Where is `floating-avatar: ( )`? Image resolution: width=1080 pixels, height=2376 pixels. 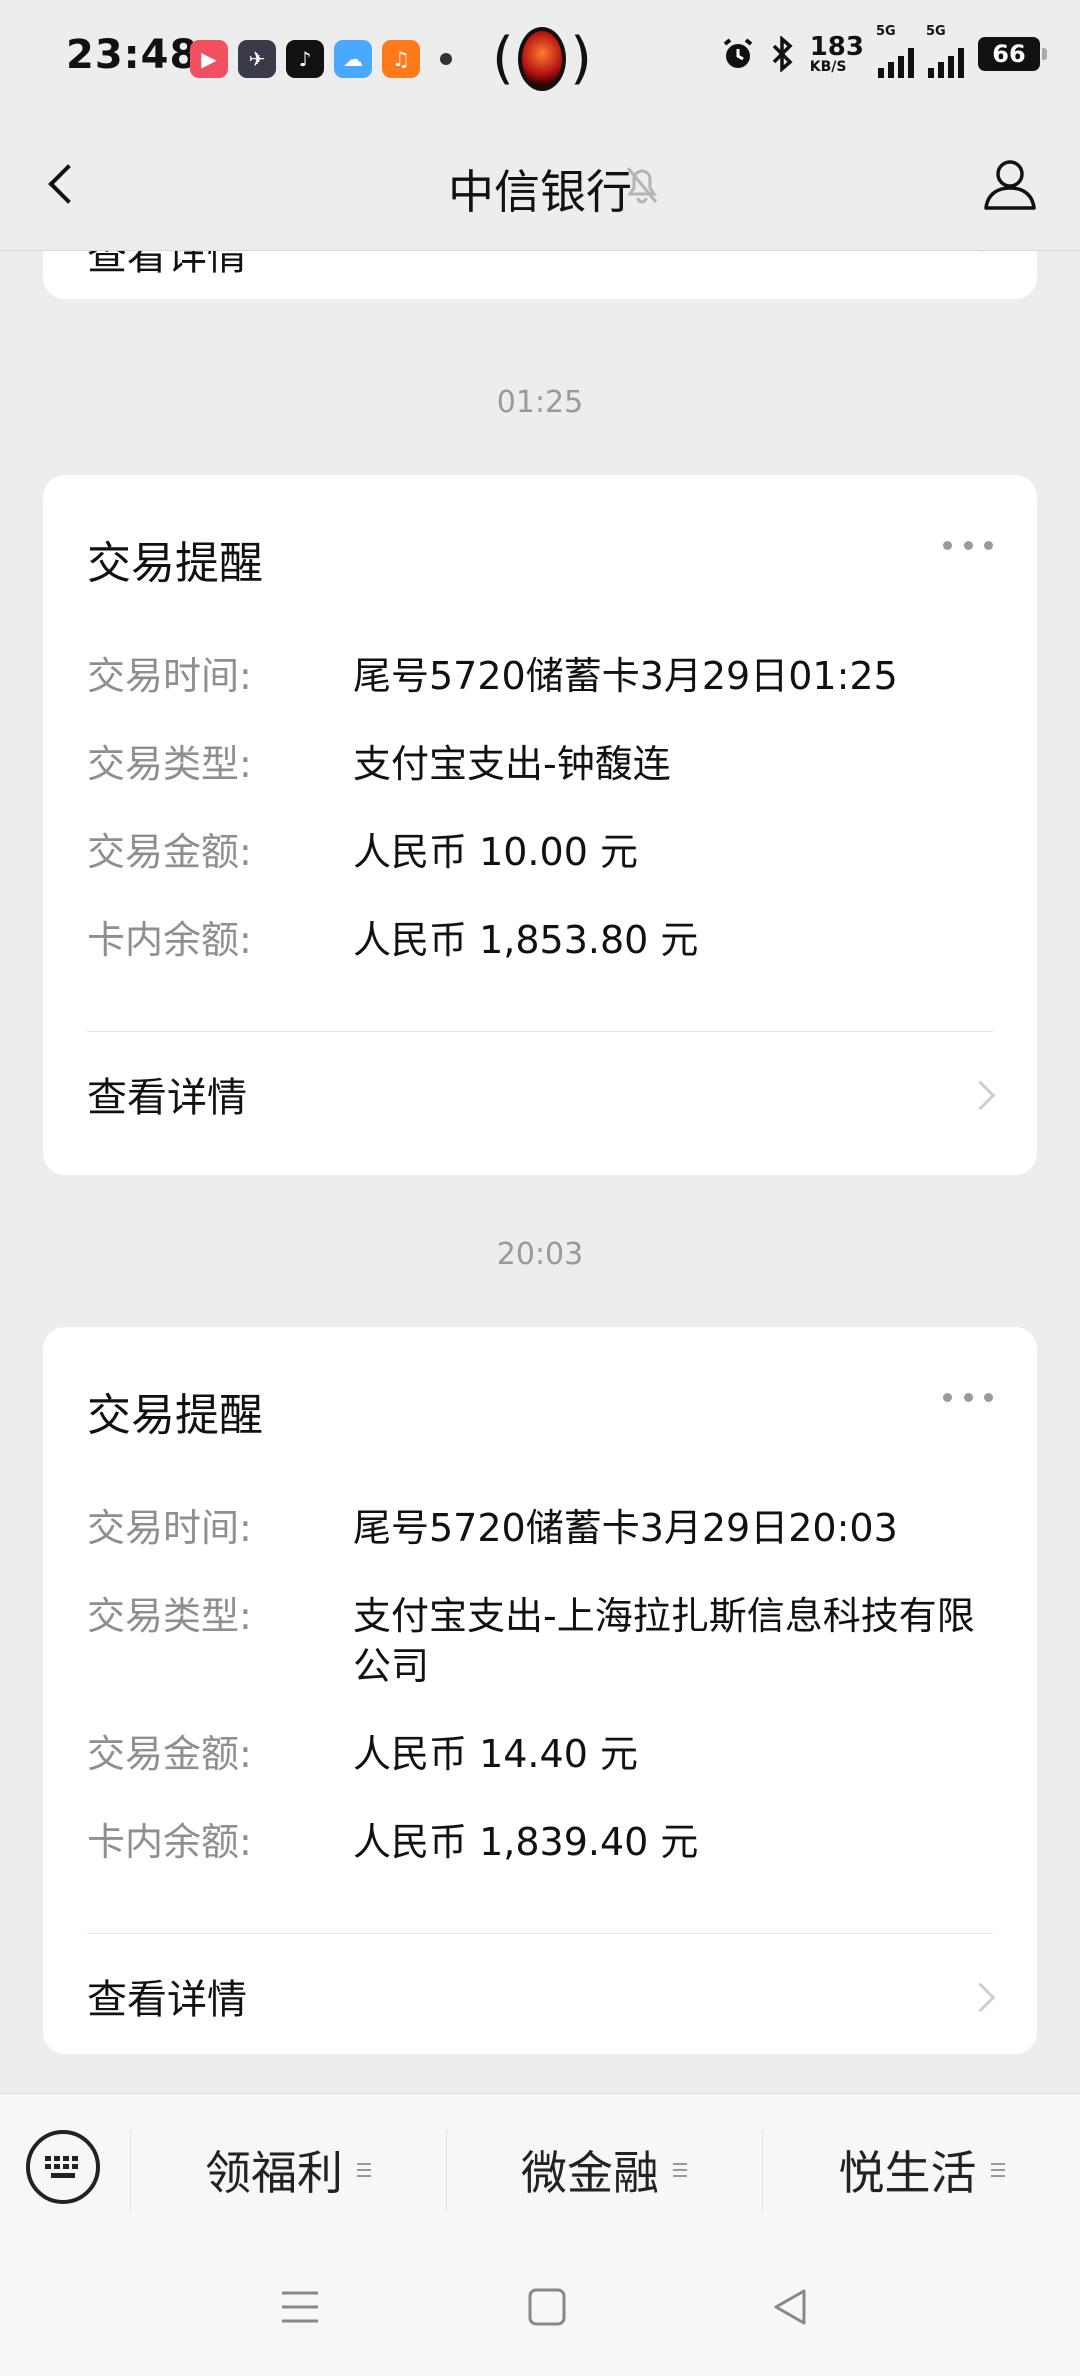 floating-avatar: ( ) is located at coordinates (542, 59).